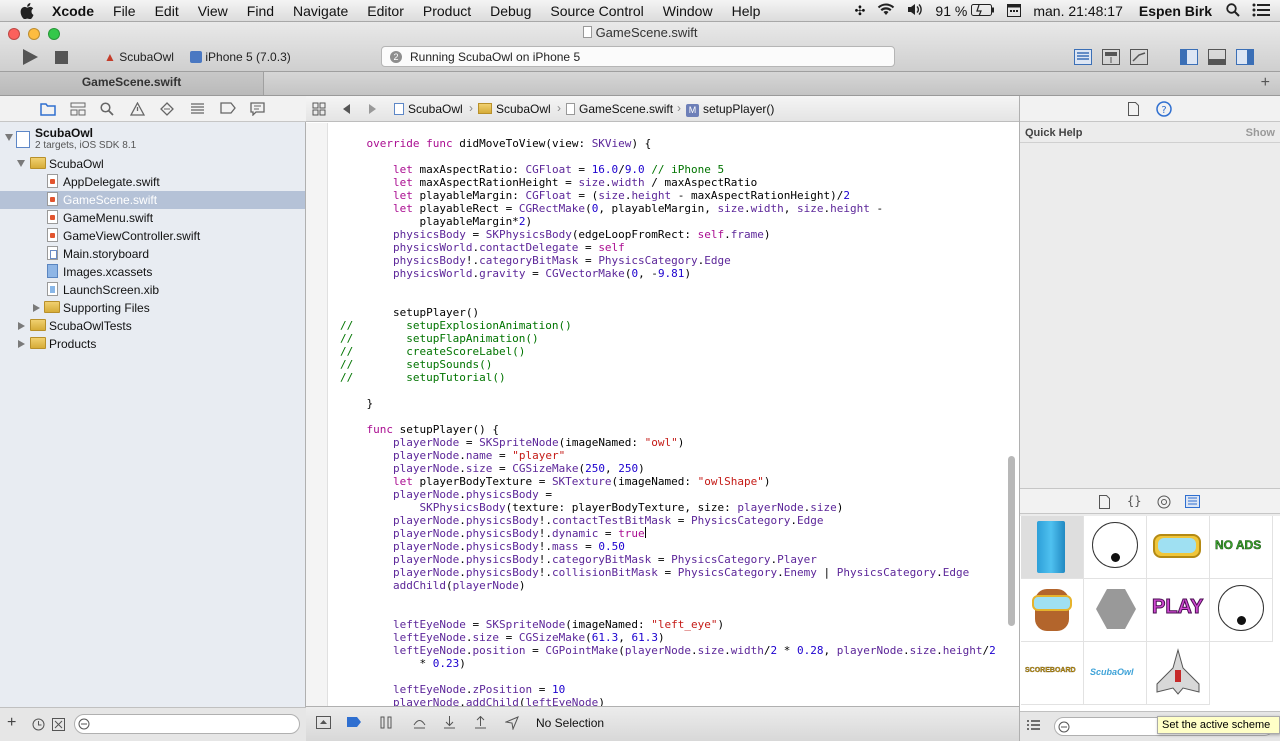 Image resolution: width=1280 pixels, height=741 pixels. What do you see at coordinates (320, 11) in the screenshot?
I see `menu-navigate: Navigate` at bounding box center [320, 11].